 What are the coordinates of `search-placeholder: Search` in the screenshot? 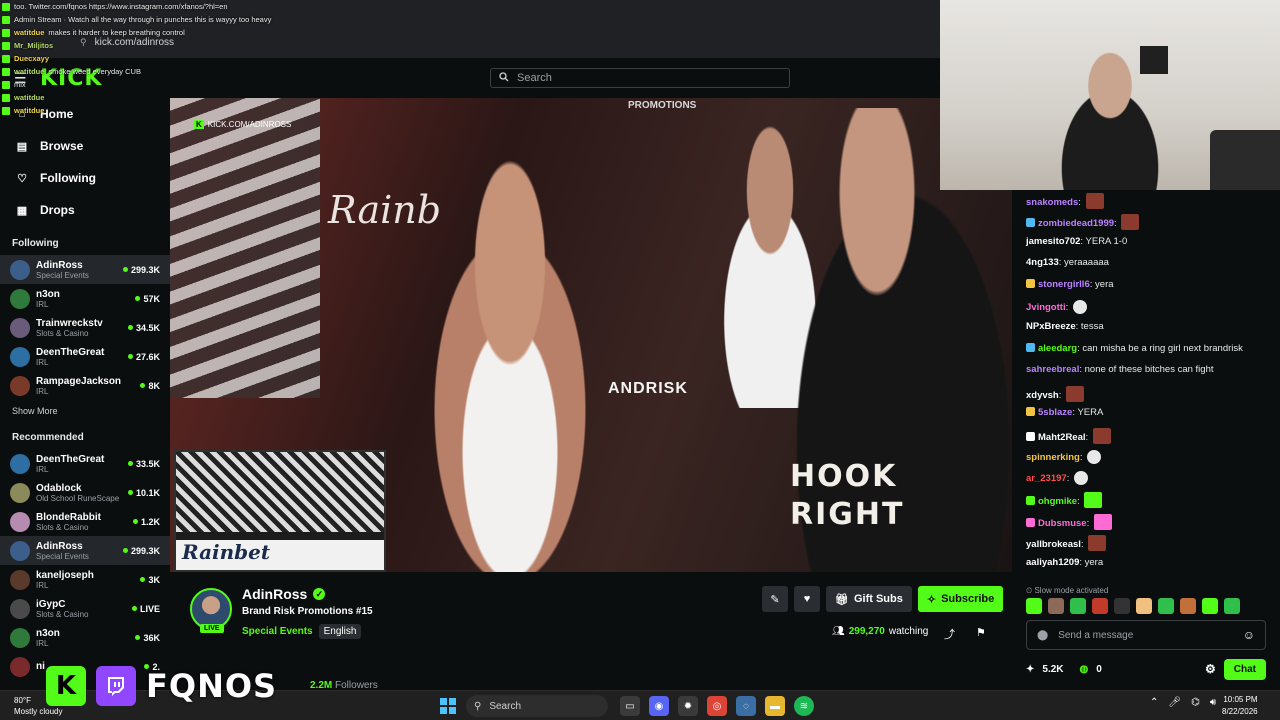 It's located at (534, 78).